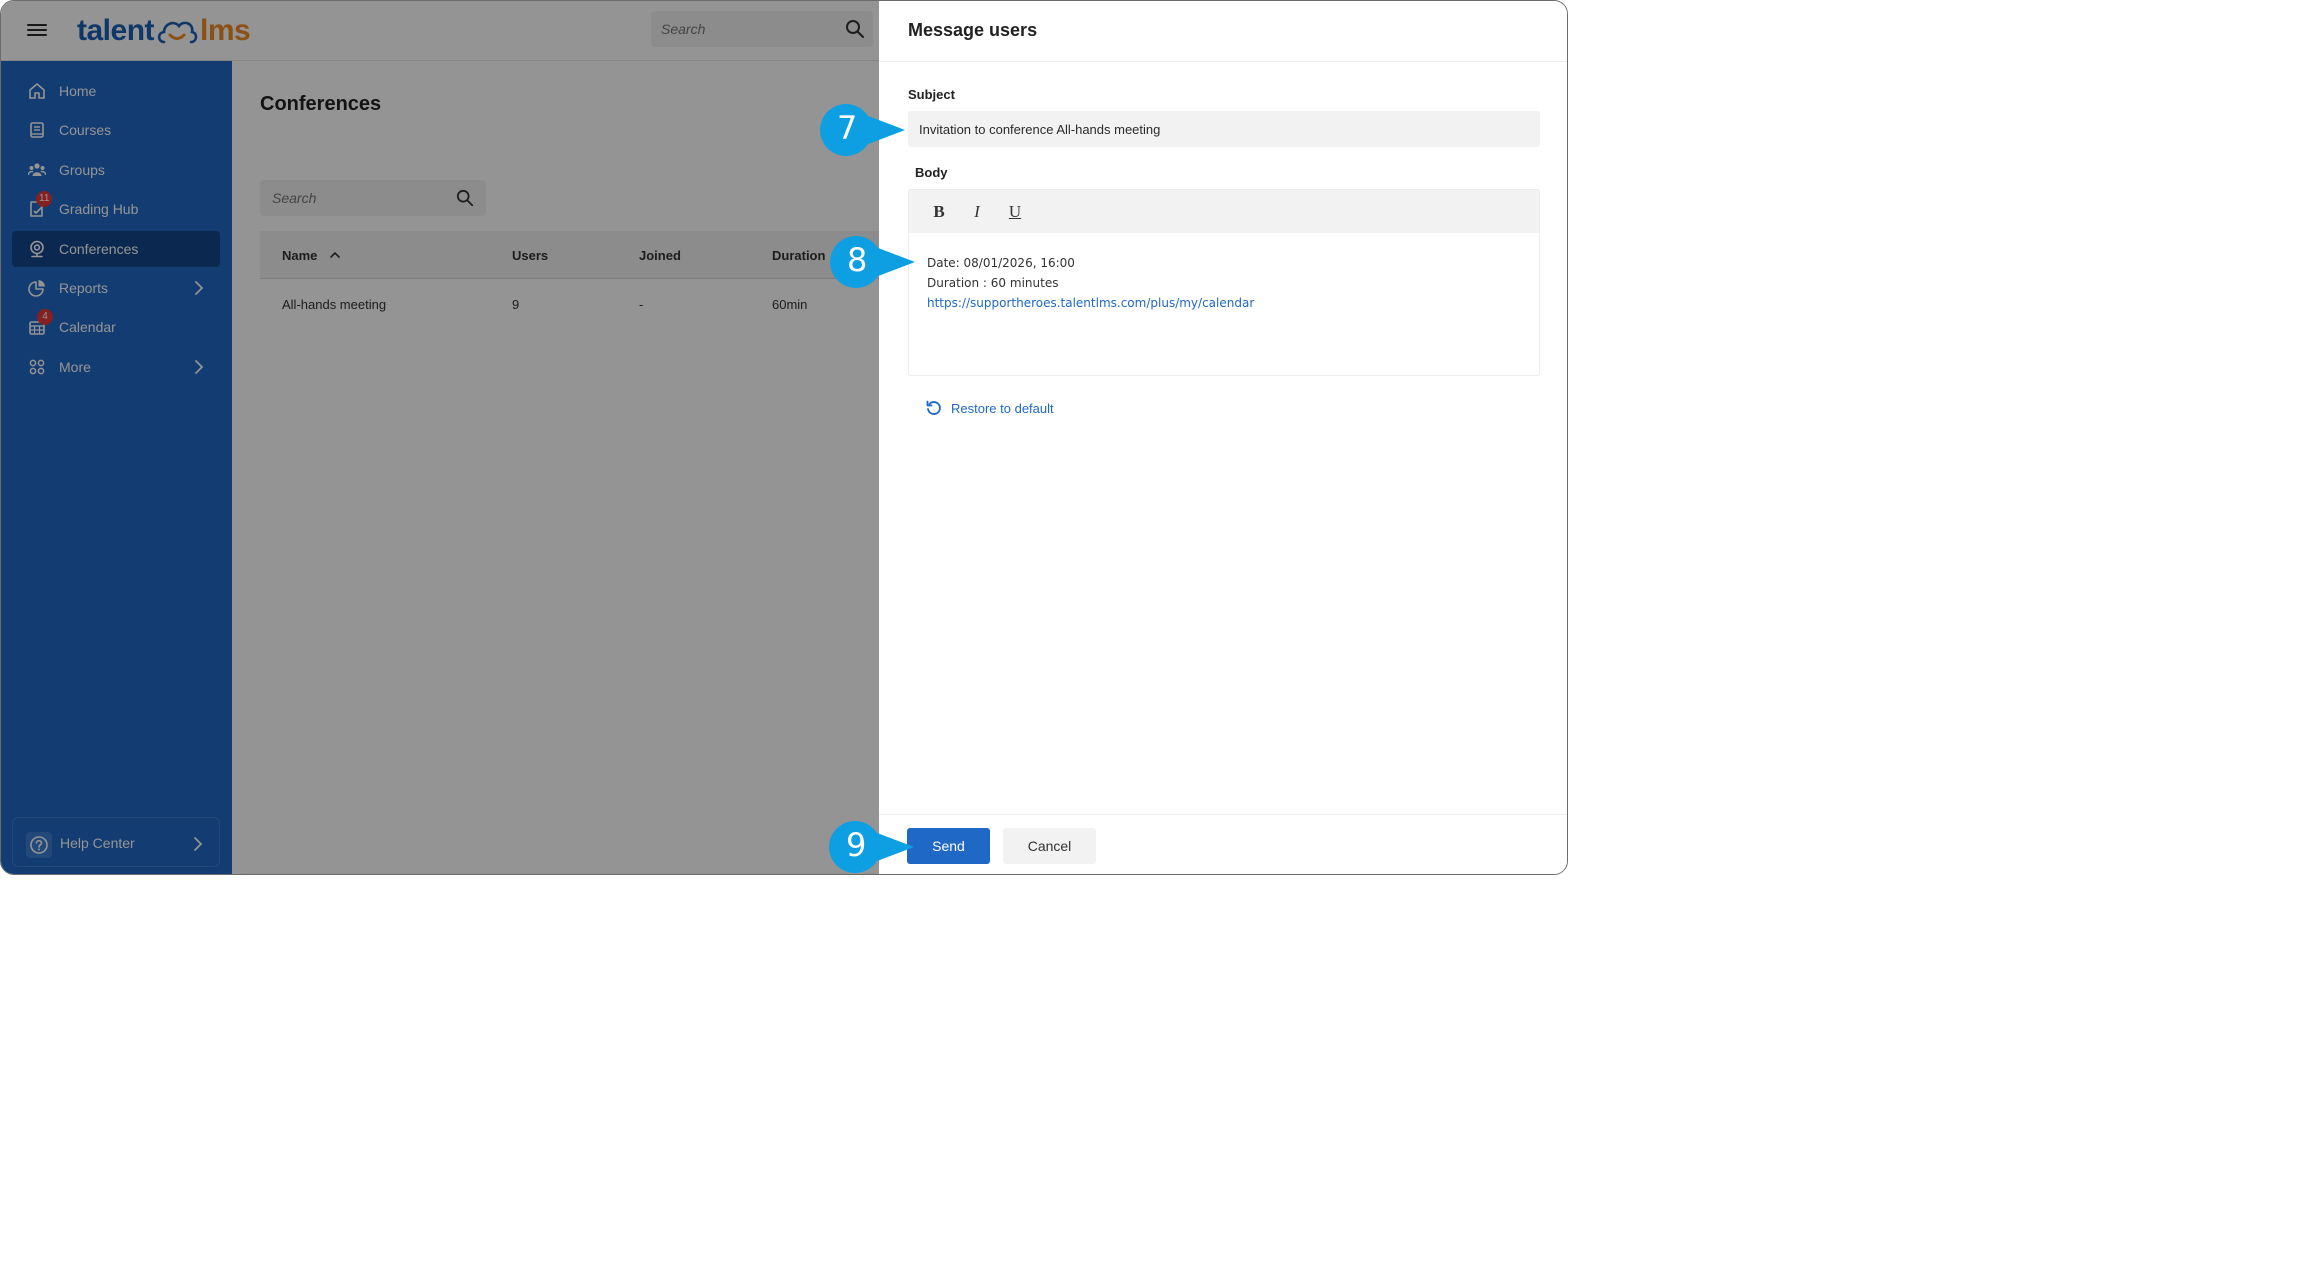  Describe the element at coordinates (973, 30) in the screenshot. I see `drawer-title: Message users` at that location.